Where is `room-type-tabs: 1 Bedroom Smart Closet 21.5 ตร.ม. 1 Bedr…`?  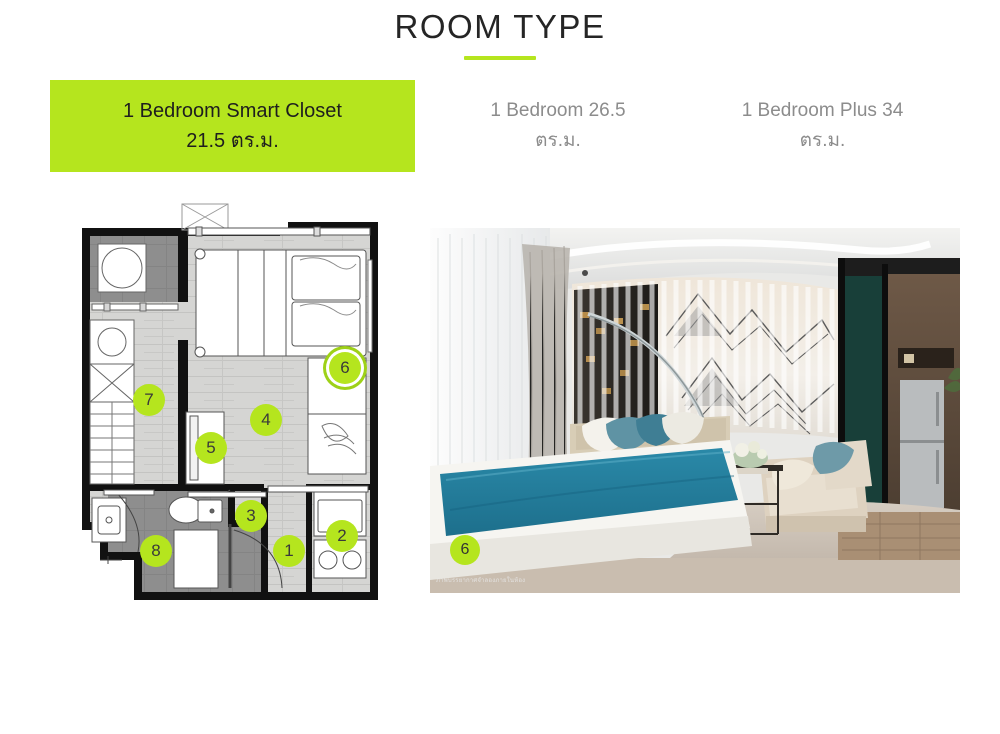 room-type-tabs: 1 Bedroom Smart Closet 21.5 ตร.ม. 1 Bedr… is located at coordinates (510, 126).